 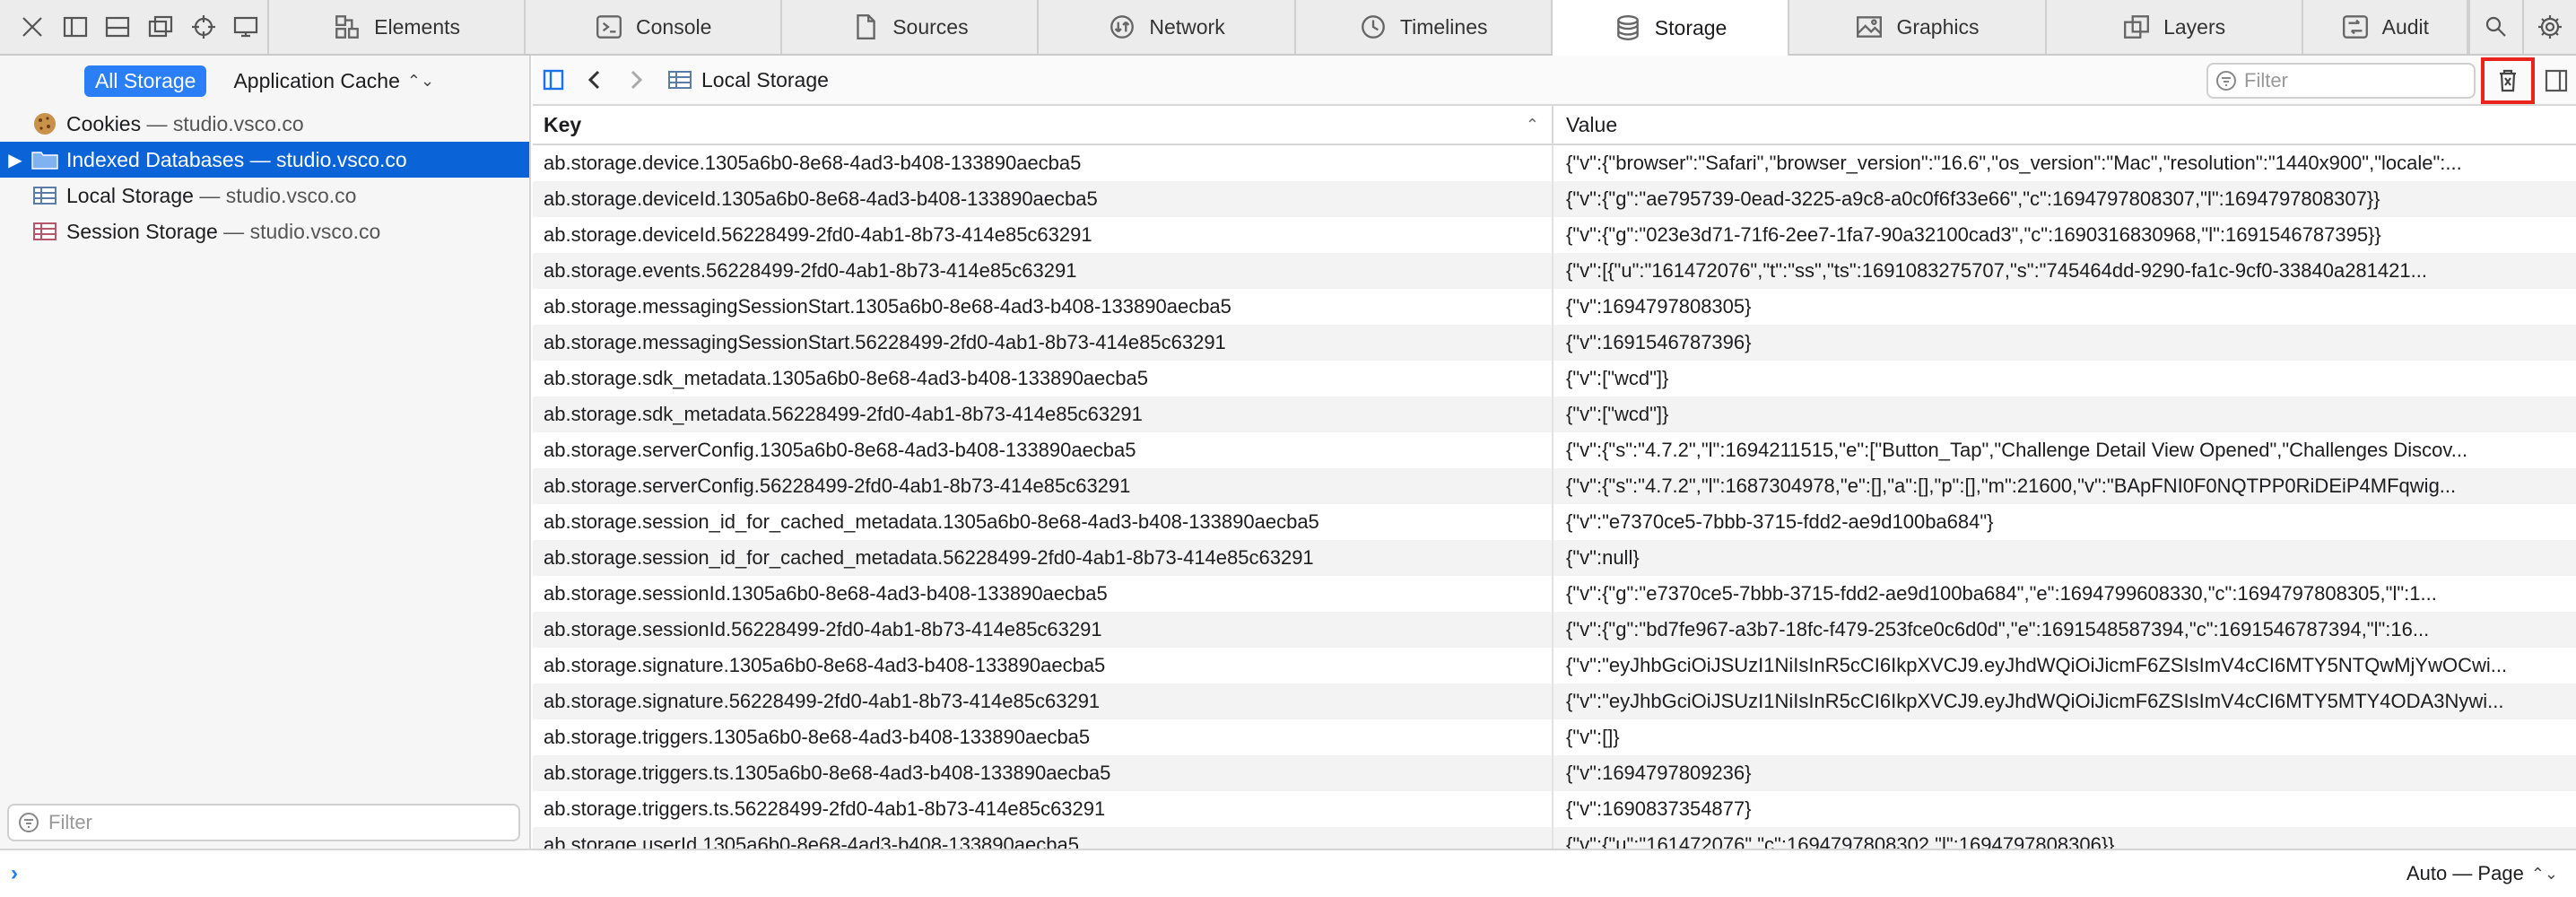 I want to click on clear-storage-button, so click(x=2508, y=80).